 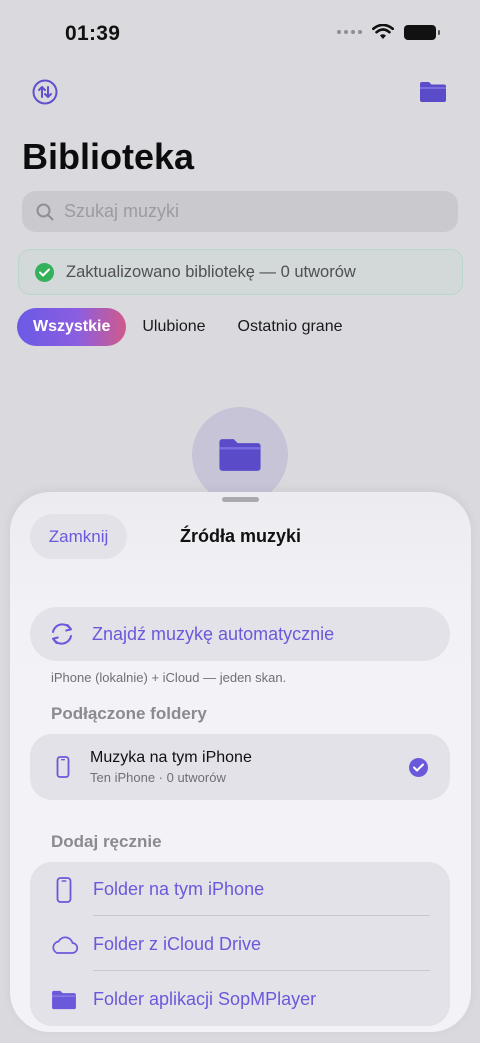 I want to click on folder-name: Muzyka na tym iPhone, so click(x=171, y=757).